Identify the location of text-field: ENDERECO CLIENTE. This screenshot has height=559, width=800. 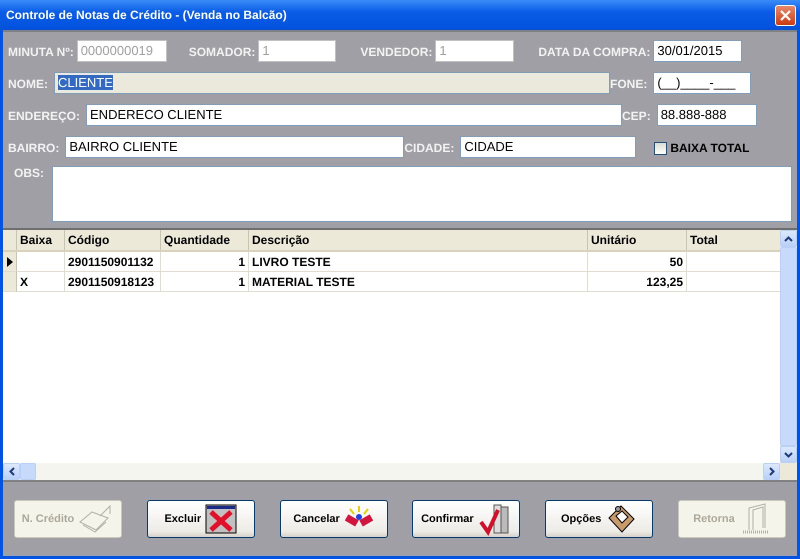
(354, 115).